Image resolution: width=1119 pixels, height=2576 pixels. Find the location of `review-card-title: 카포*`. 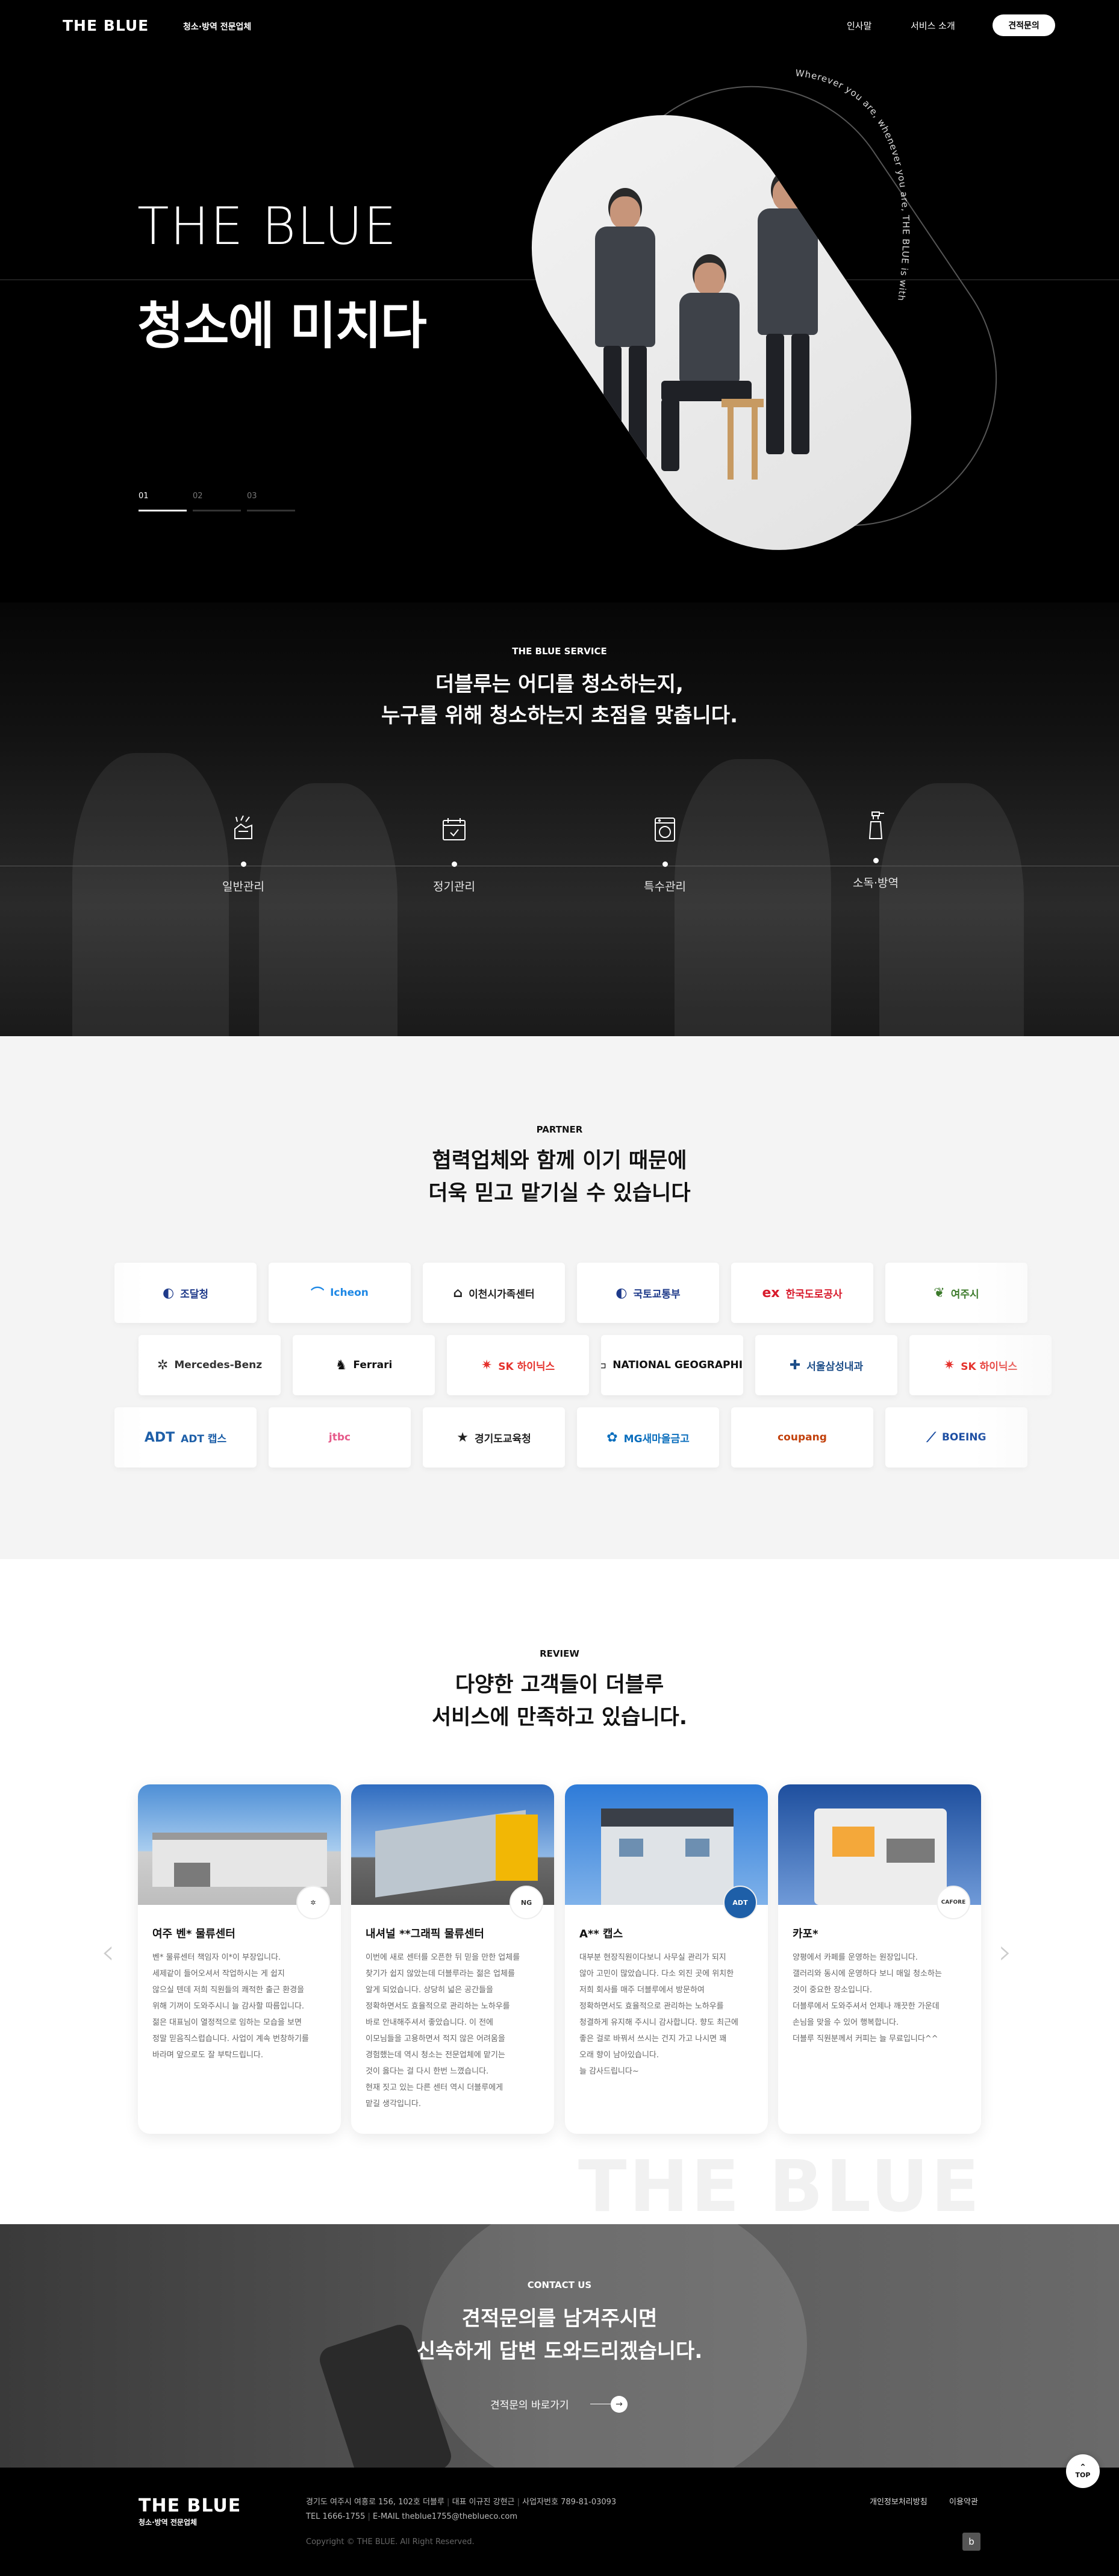

review-card-title: 카포* is located at coordinates (805, 1934).